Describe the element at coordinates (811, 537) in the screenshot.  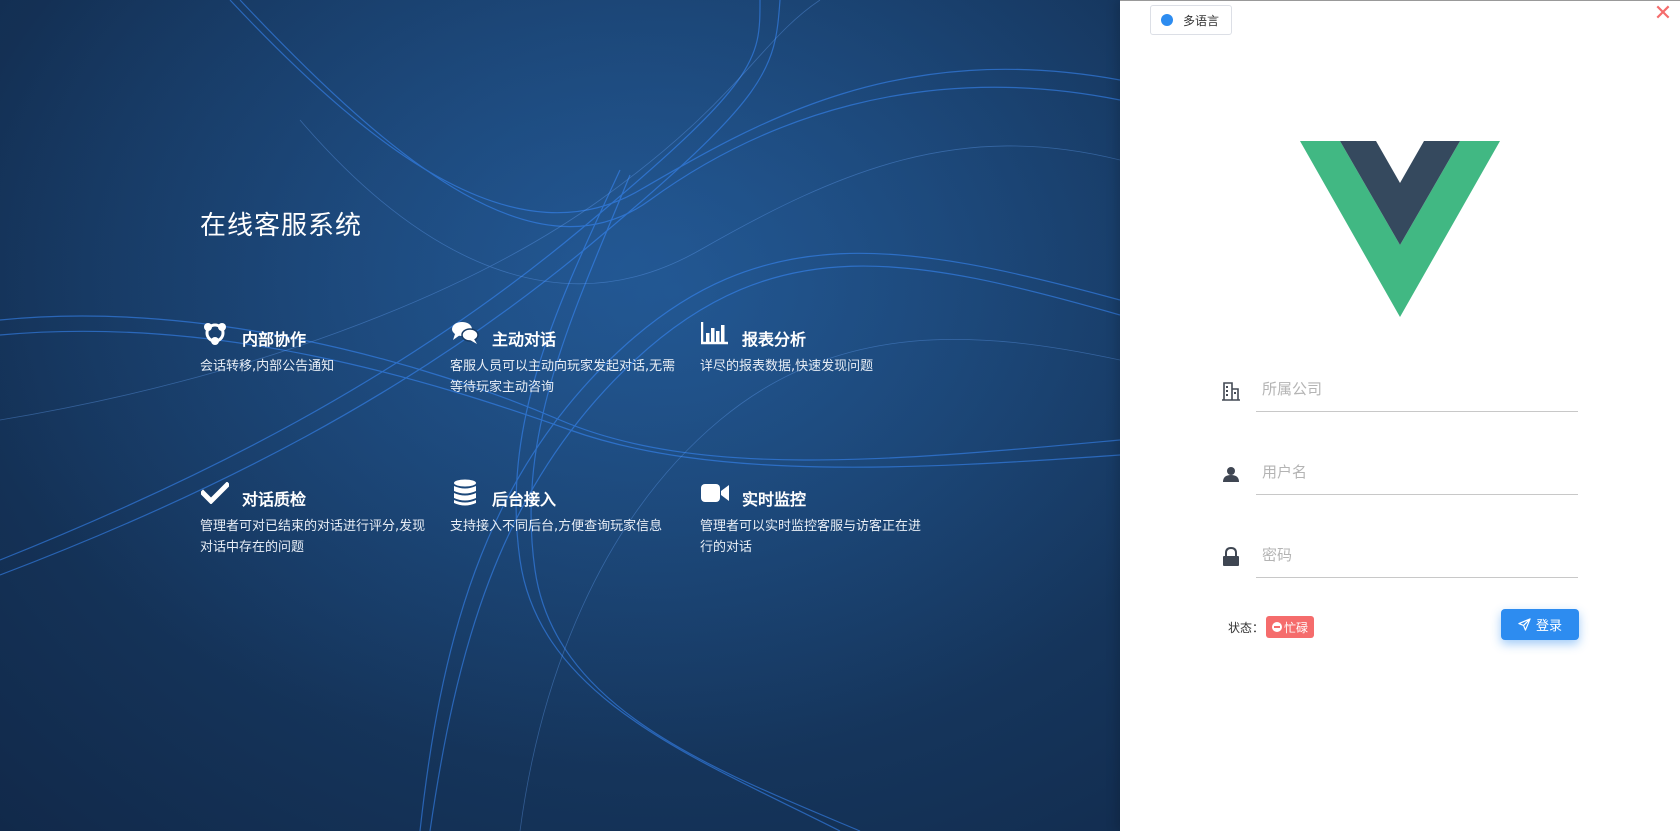
I see `feature-description: 管理者可以实时监控客服与访客正在进行的对话` at that location.